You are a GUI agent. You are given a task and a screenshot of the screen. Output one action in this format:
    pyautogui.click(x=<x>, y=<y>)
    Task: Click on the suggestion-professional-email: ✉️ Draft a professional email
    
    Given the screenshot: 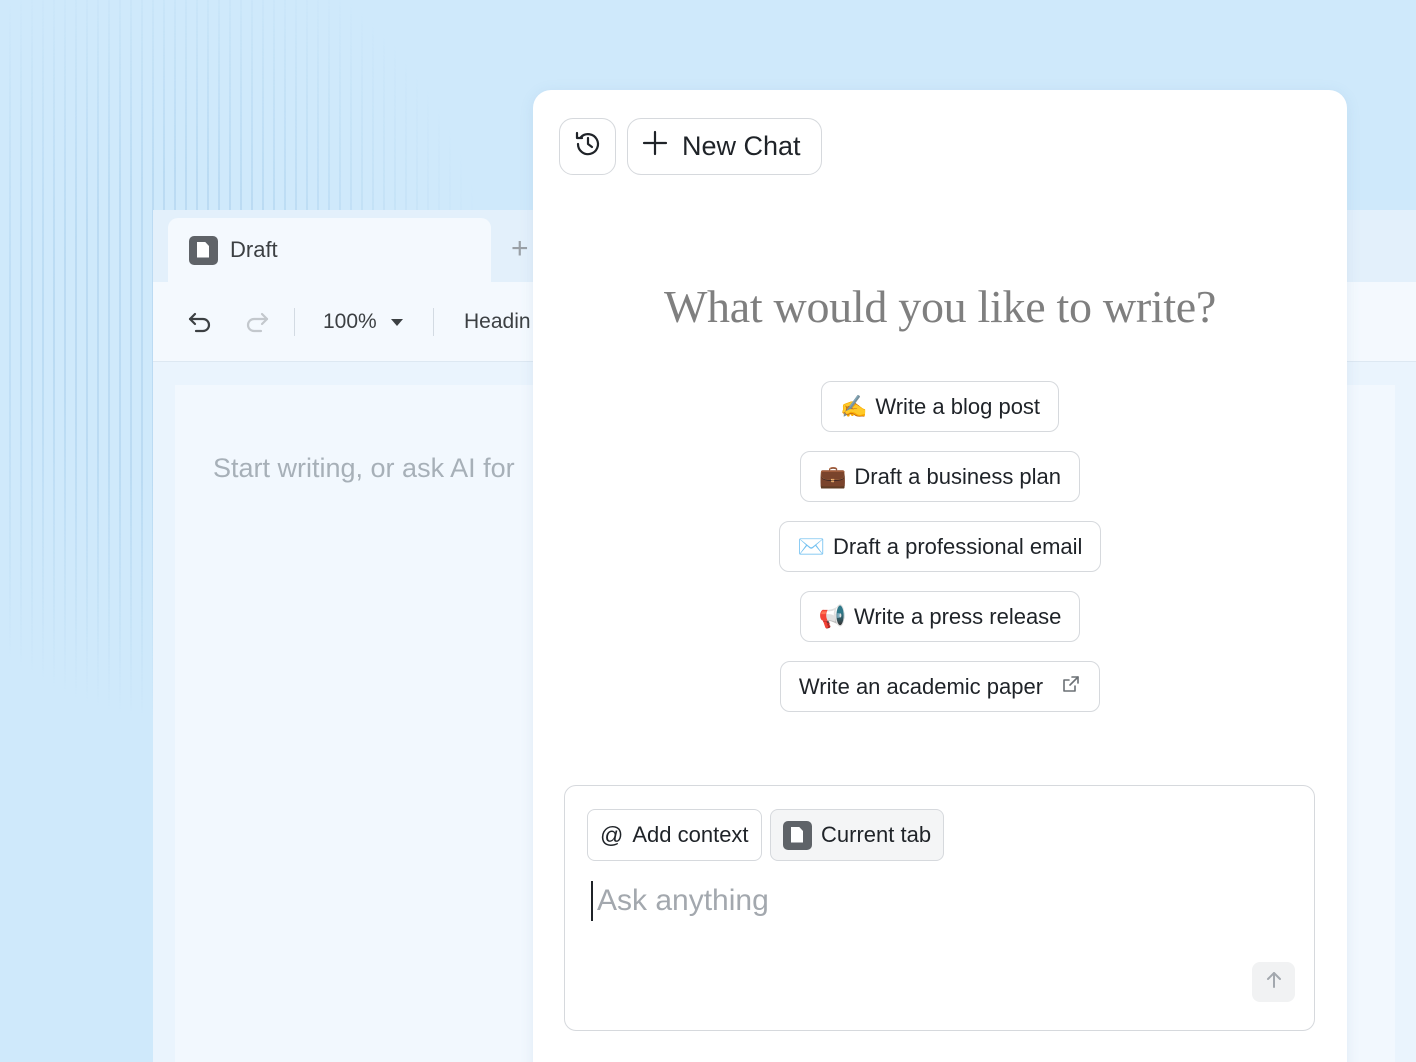 What is the action you would take?
    pyautogui.click(x=940, y=546)
    